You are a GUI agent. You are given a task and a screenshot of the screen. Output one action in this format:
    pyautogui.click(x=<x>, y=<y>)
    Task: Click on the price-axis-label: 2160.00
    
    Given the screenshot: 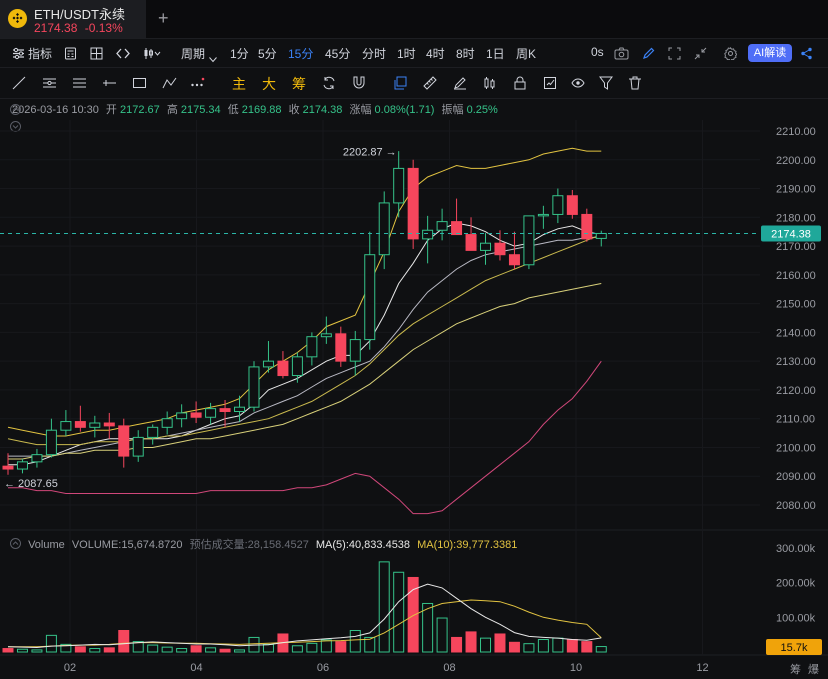 What is the action you would take?
    pyautogui.click(x=796, y=276)
    